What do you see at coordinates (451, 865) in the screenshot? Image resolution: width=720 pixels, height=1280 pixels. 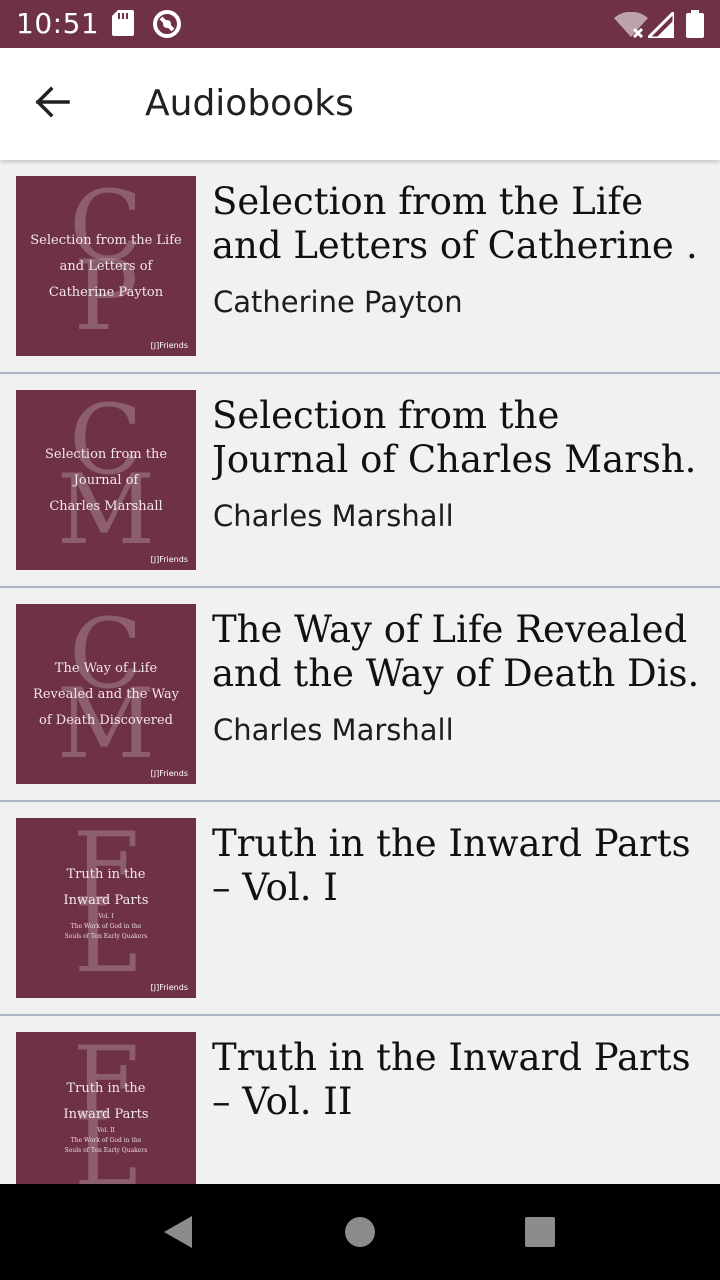 I see `book-title: Truth in the Inward Parts – Vol. I` at bounding box center [451, 865].